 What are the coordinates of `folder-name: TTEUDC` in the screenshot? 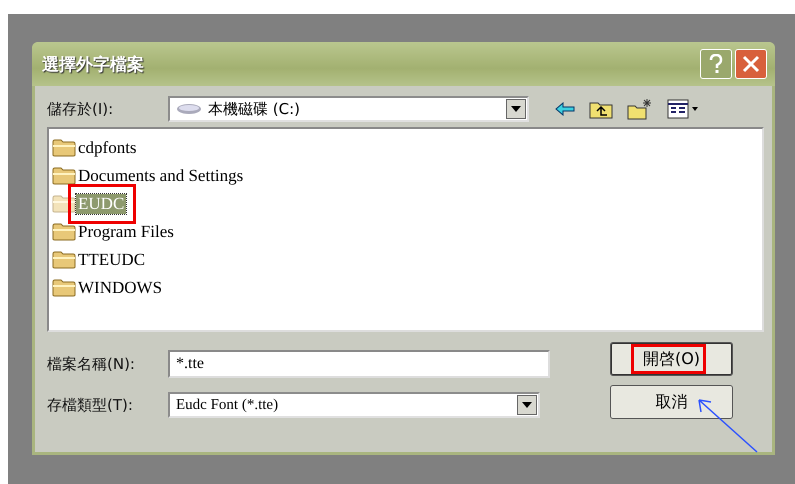 It's located at (111, 260).